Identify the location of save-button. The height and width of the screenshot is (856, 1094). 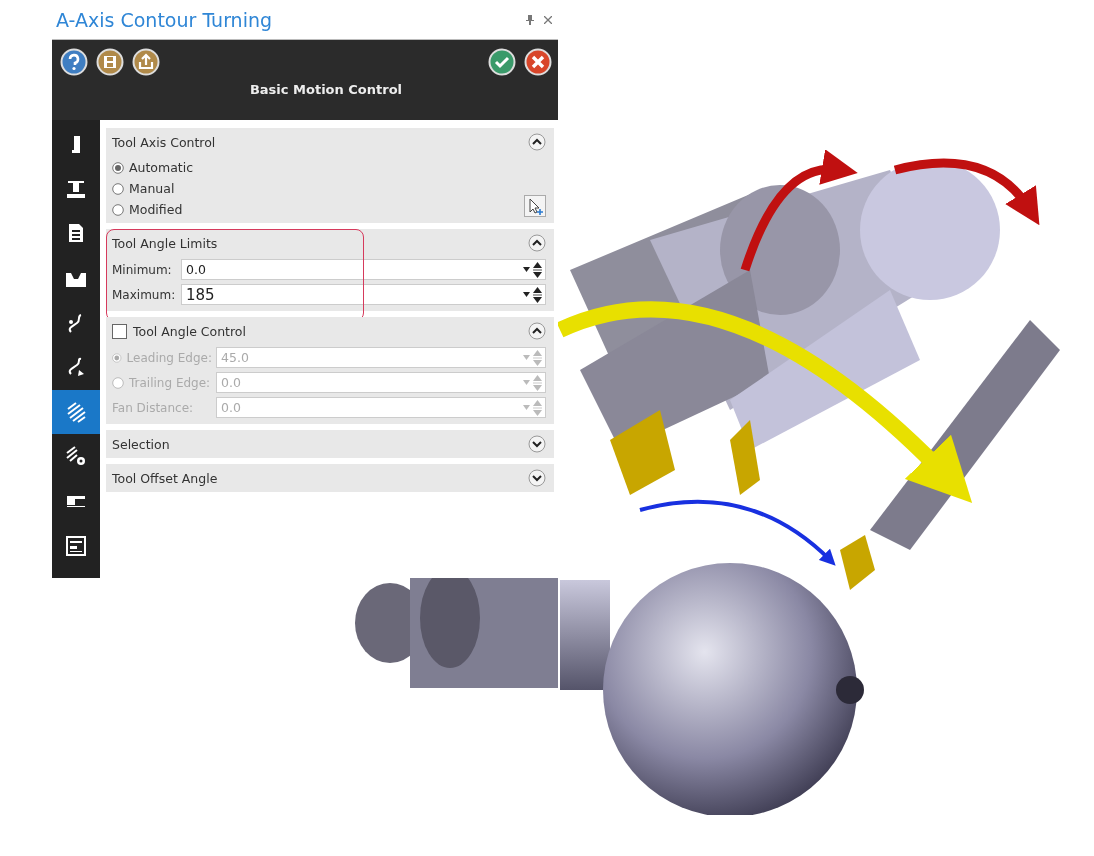
(110, 62).